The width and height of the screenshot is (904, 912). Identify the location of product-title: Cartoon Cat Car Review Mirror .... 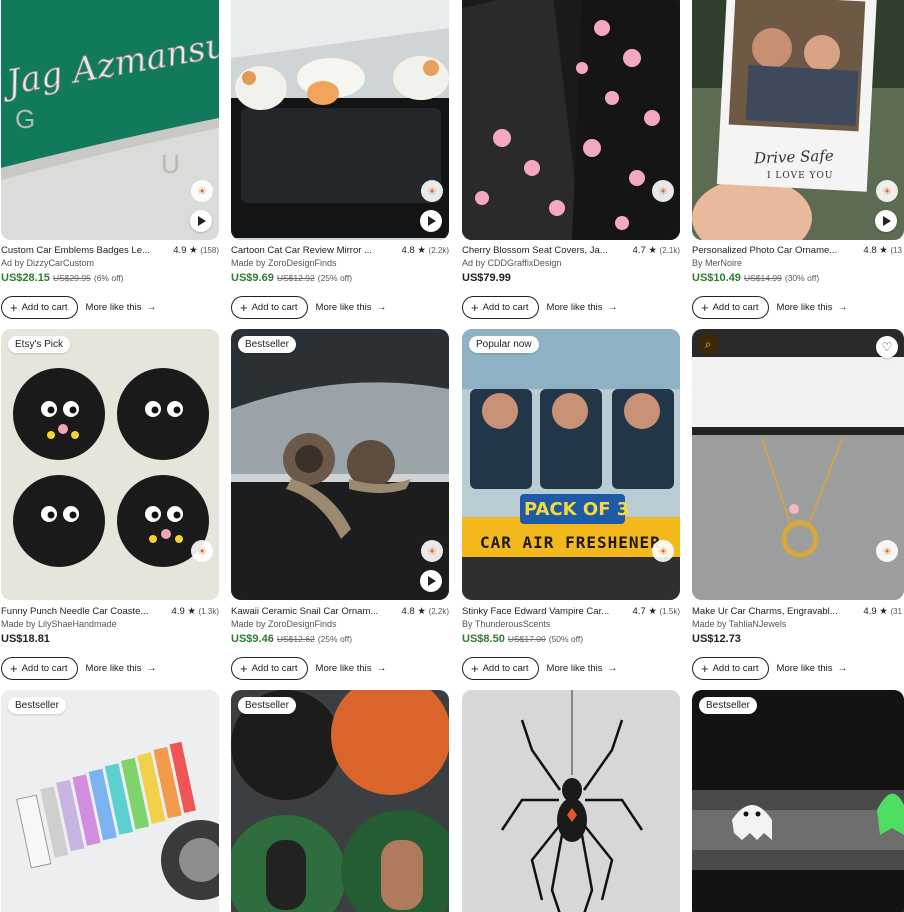
(301, 250).